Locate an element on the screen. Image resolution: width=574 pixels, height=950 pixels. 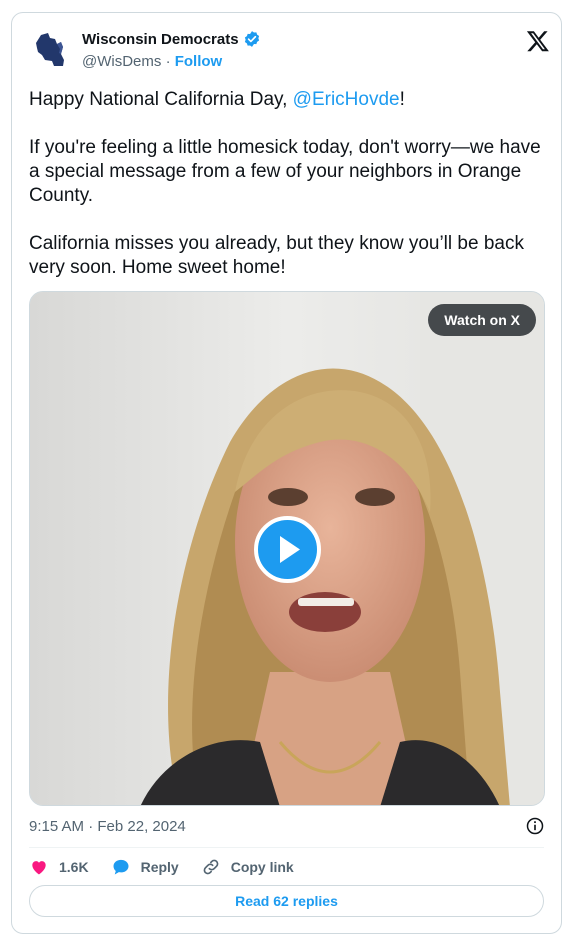
verified-badge-icon is located at coordinates (251, 39).